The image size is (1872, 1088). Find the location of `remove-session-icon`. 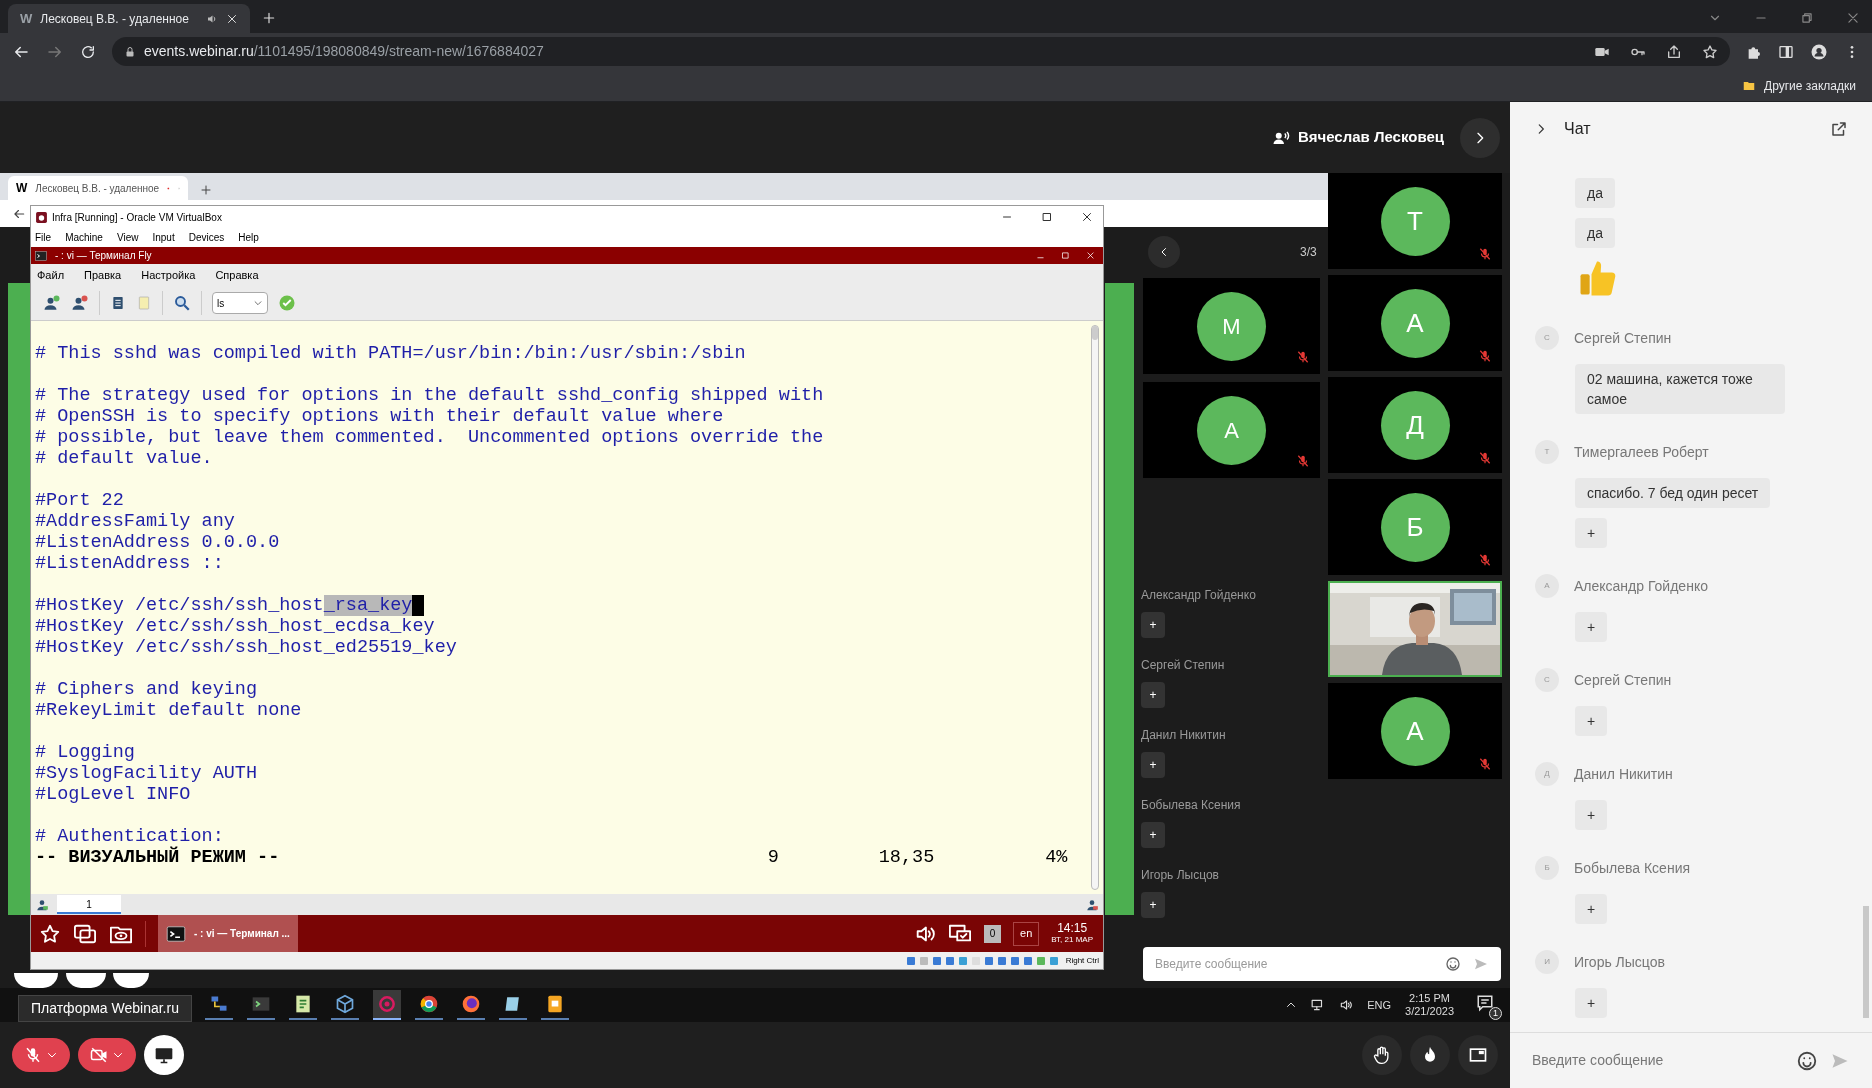

remove-session-icon is located at coordinates (80, 303).